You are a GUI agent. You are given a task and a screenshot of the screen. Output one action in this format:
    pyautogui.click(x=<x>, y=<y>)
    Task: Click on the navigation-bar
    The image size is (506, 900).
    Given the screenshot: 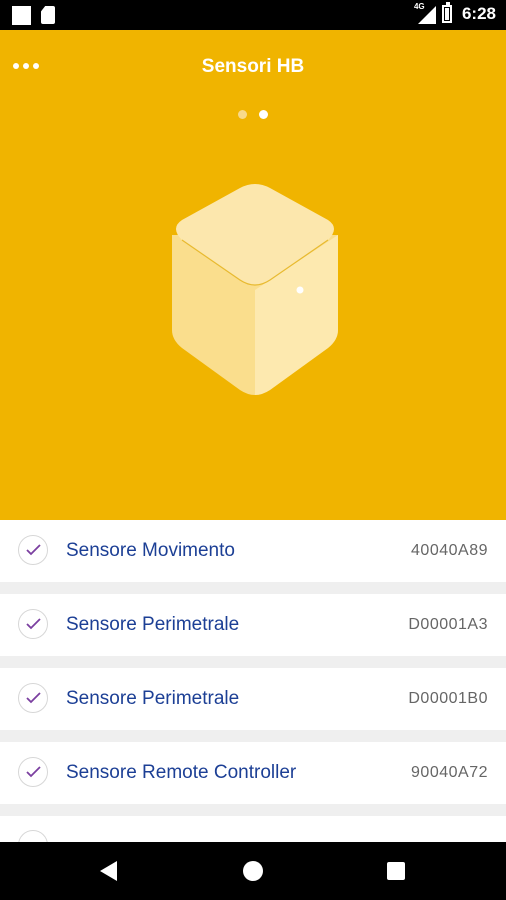 What is the action you would take?
    pyautogui.click(x=253, y=871)
    